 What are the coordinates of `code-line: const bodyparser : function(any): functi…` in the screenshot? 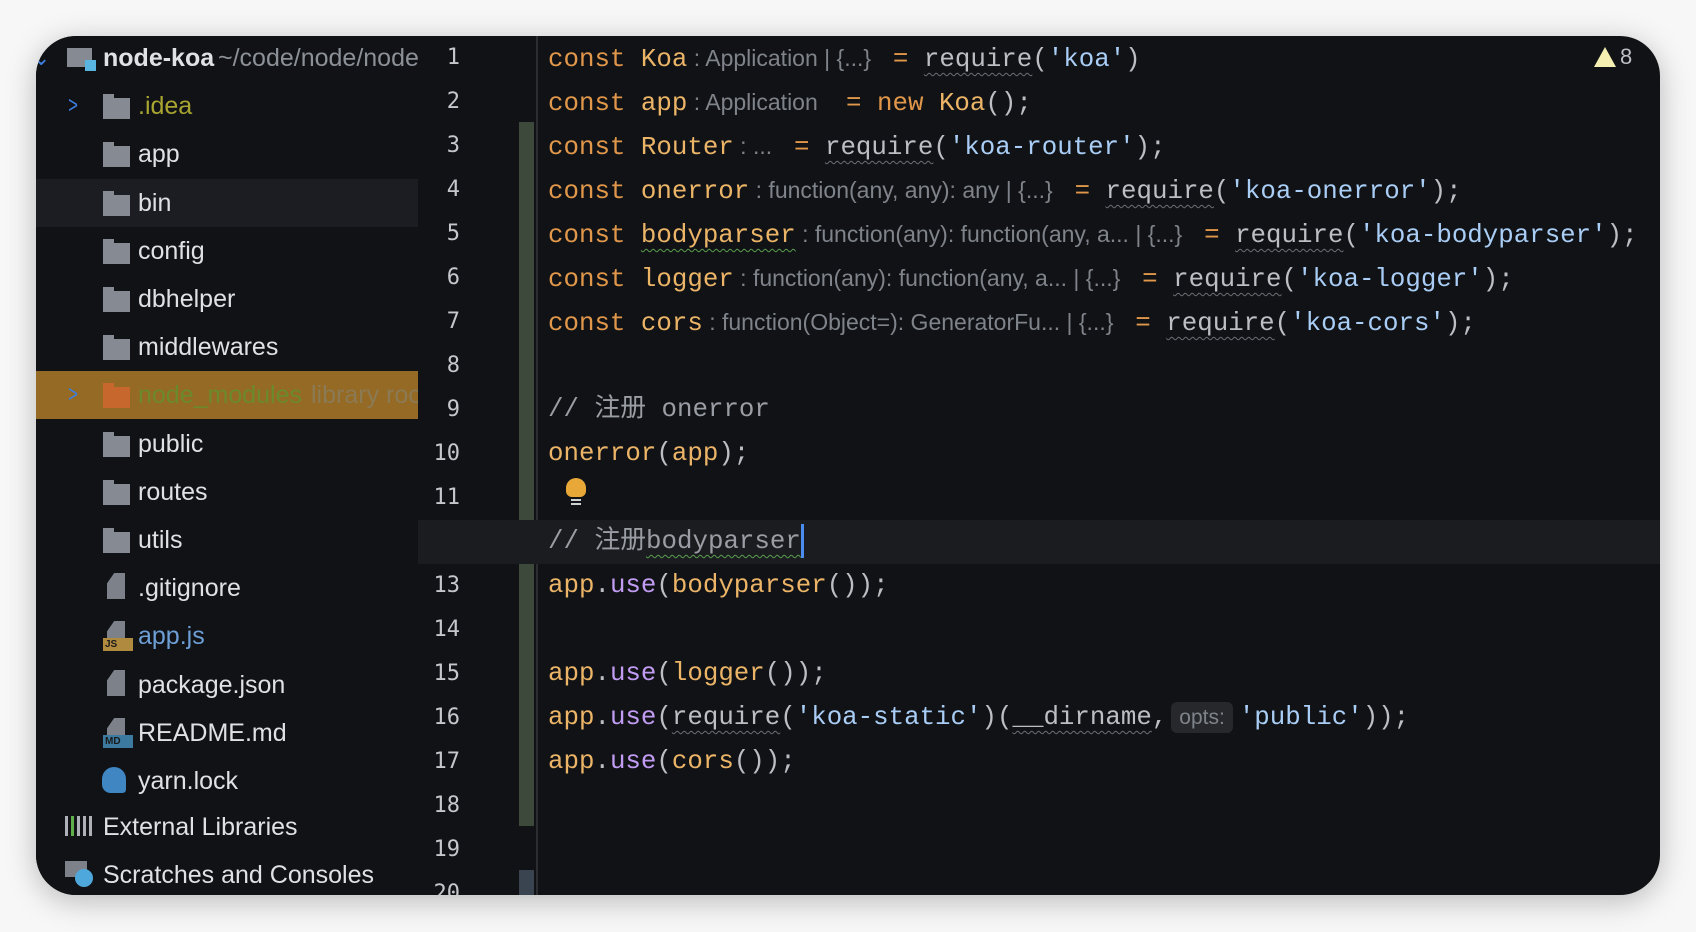 It's located at (1093, 234).